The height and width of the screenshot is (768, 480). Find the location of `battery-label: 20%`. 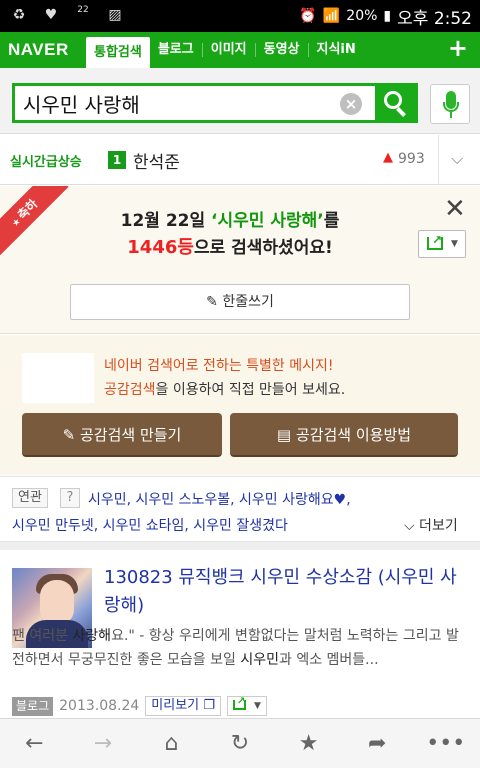

battery-label: 20% is located at coordinates (362, 16).